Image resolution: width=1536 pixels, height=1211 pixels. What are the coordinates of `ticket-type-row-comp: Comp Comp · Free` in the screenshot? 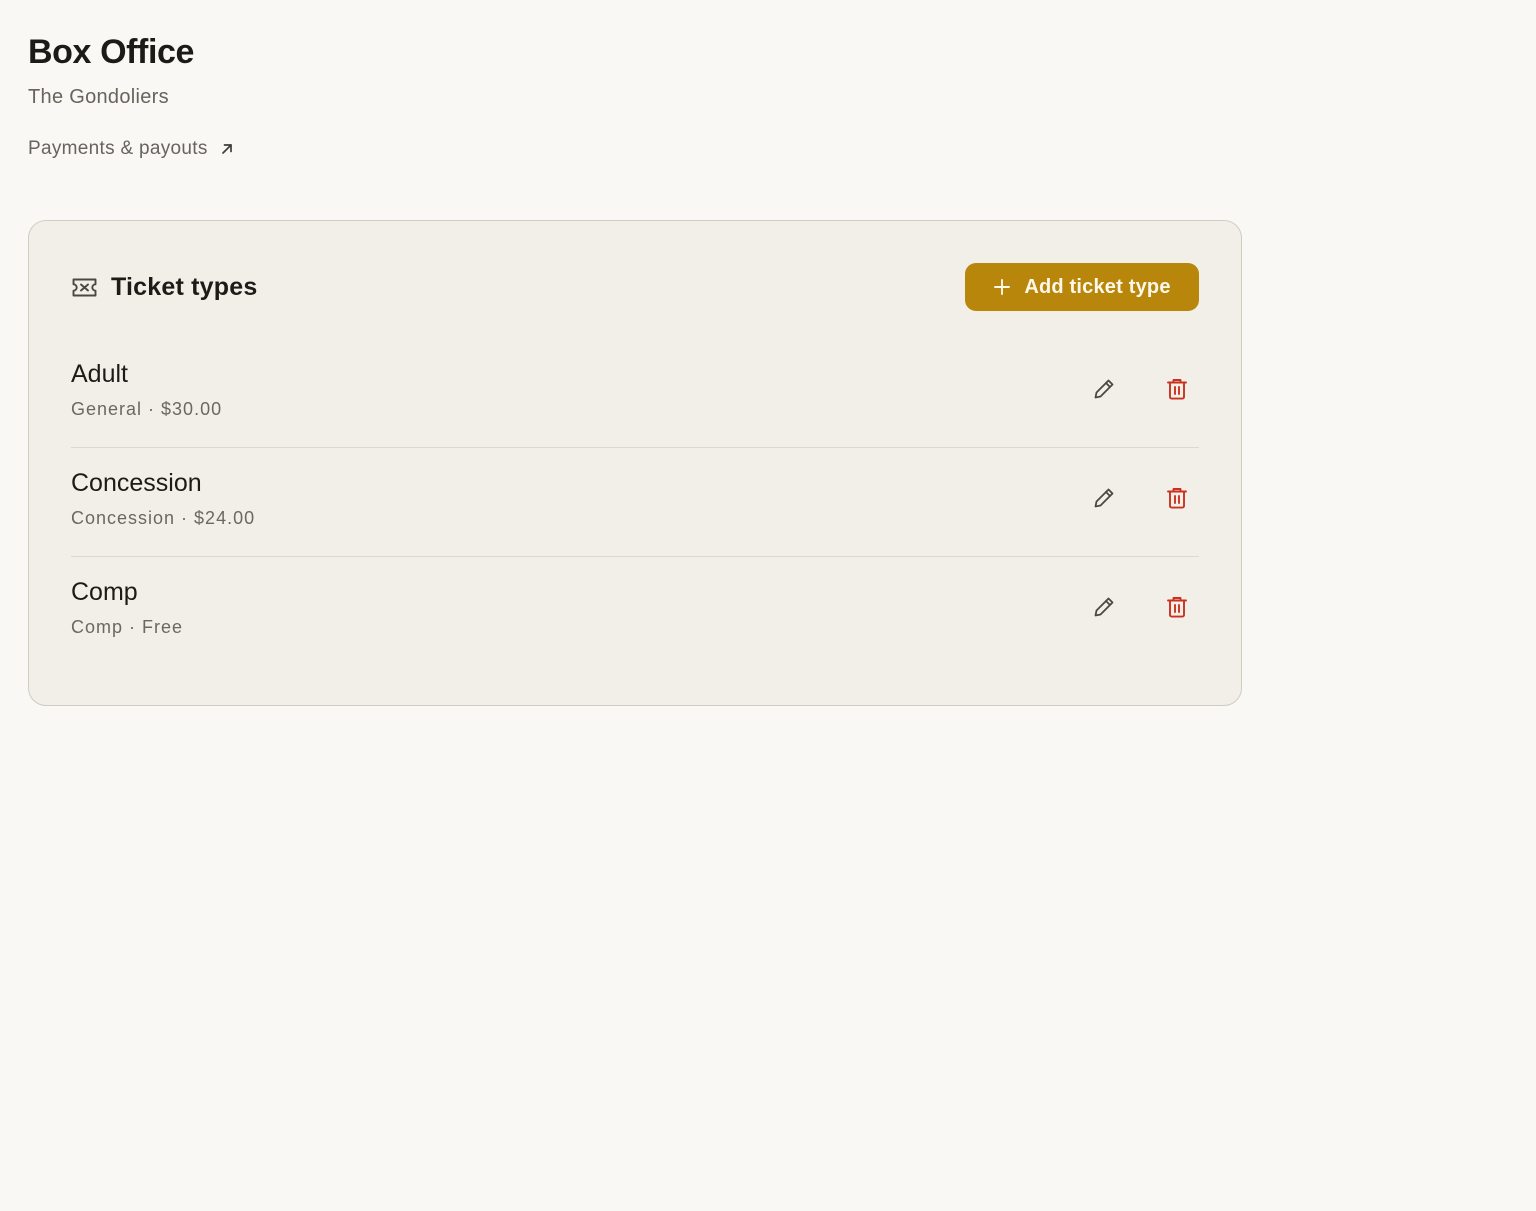 It's located at (635, 611).